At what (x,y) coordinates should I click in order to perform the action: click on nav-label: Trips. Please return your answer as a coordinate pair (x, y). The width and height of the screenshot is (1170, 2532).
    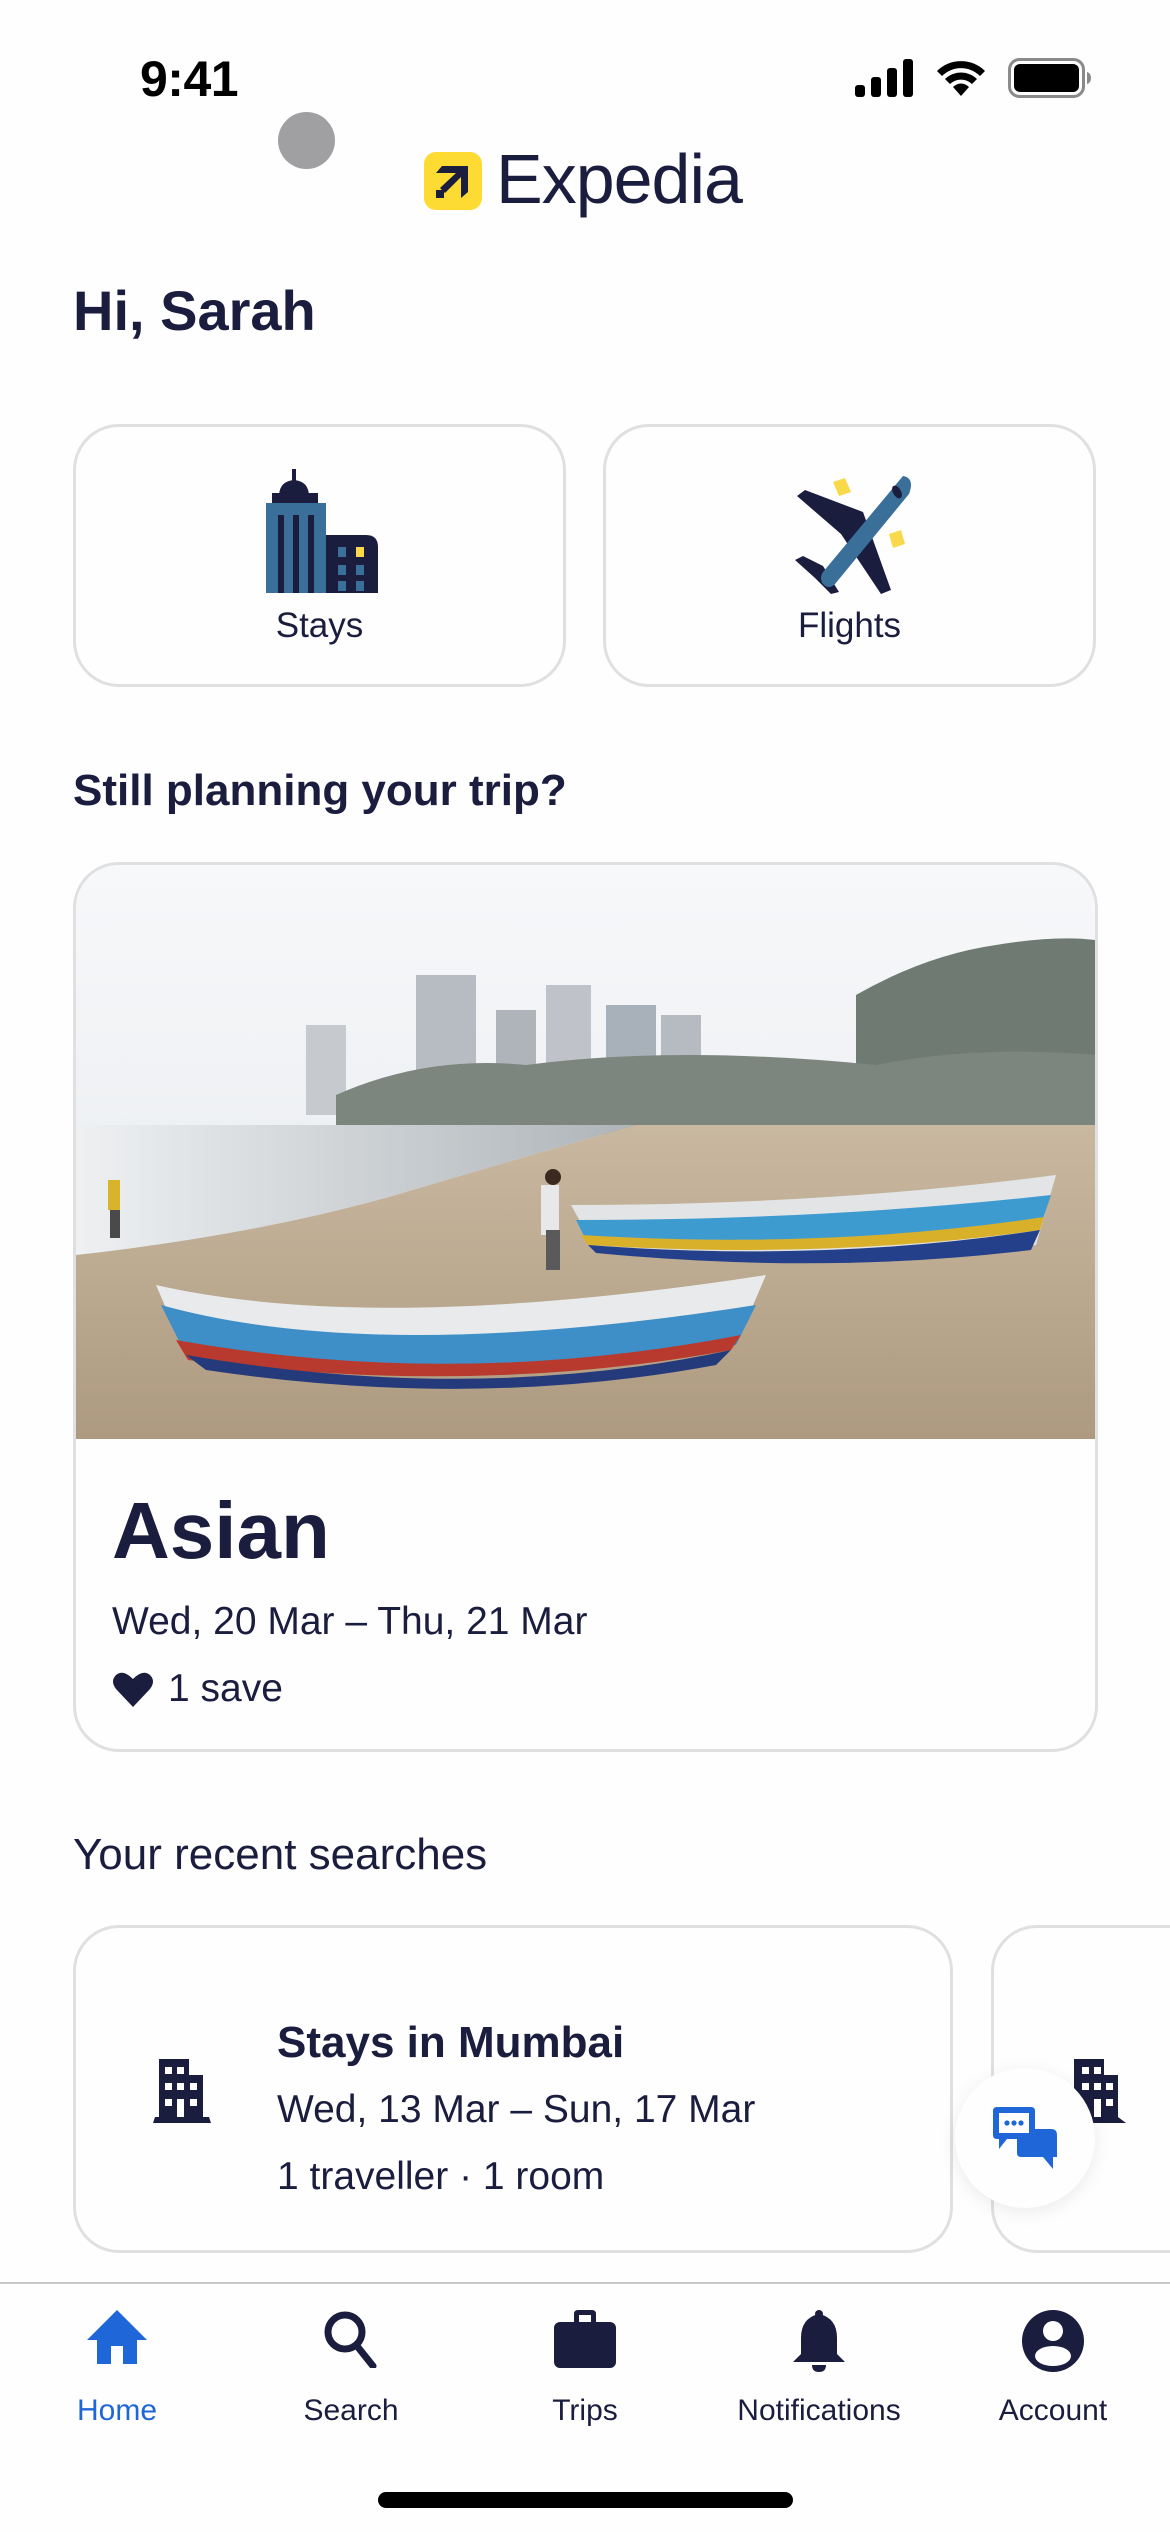
    Looking at the image, I should click on (585, 2410).